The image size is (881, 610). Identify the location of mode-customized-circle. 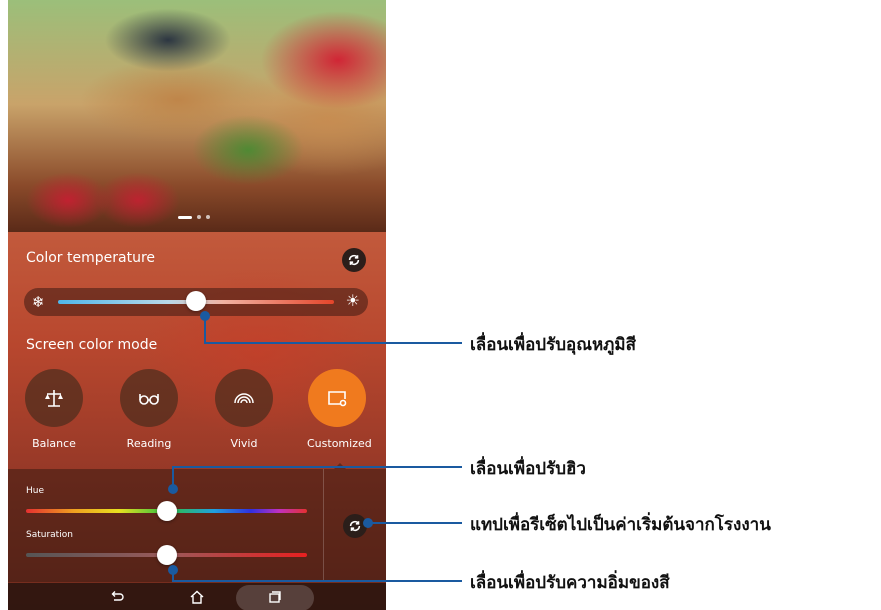
(337, 398).